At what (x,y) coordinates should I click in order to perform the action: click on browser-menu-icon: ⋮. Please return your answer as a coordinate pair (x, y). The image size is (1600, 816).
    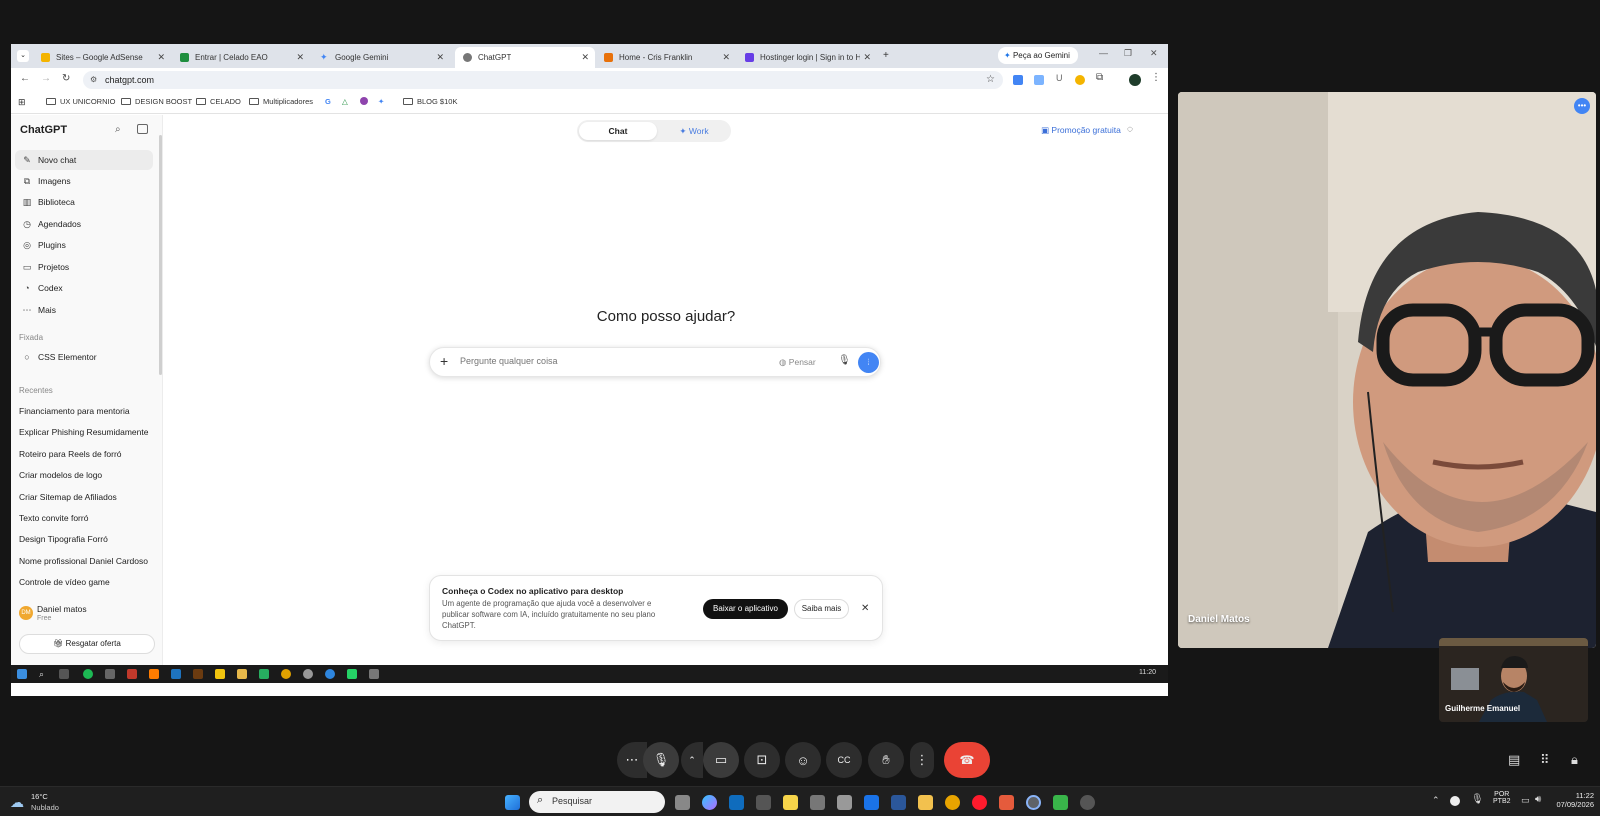
    Looking at the image, I should click on (1156, 77).